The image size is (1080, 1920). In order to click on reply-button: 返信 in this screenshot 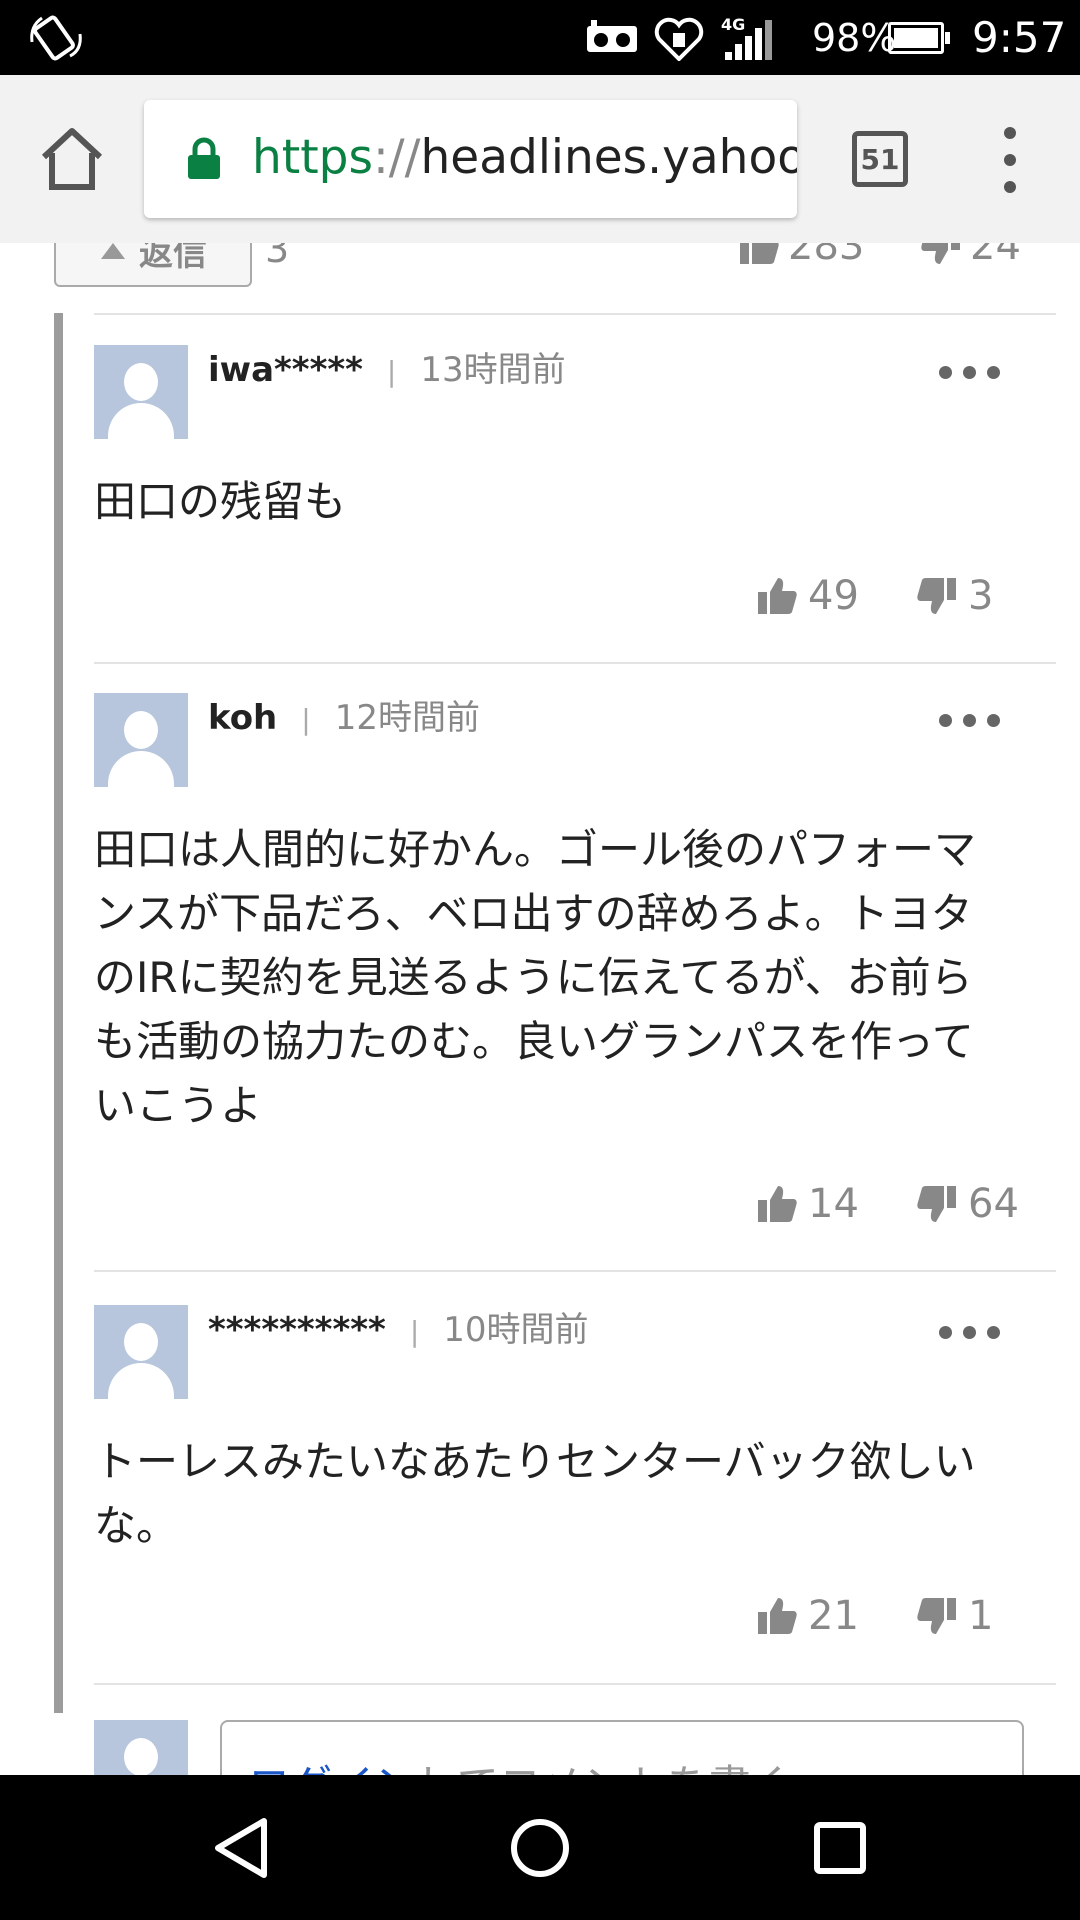, I will do `click(153, 265)`.